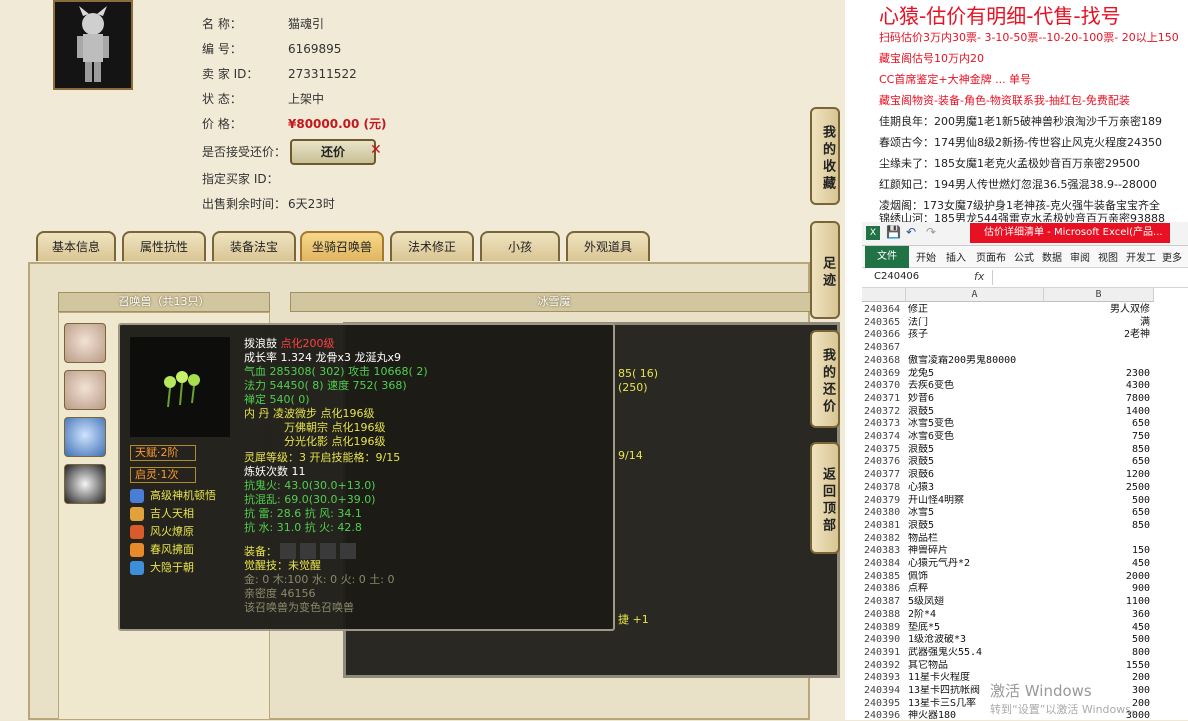  What do you see at coordinates (1025, 360) in the screenshot?
I see `table-row: 240368 傲雪凌霜200男鬼80000` at bounding box center [1025, 360].